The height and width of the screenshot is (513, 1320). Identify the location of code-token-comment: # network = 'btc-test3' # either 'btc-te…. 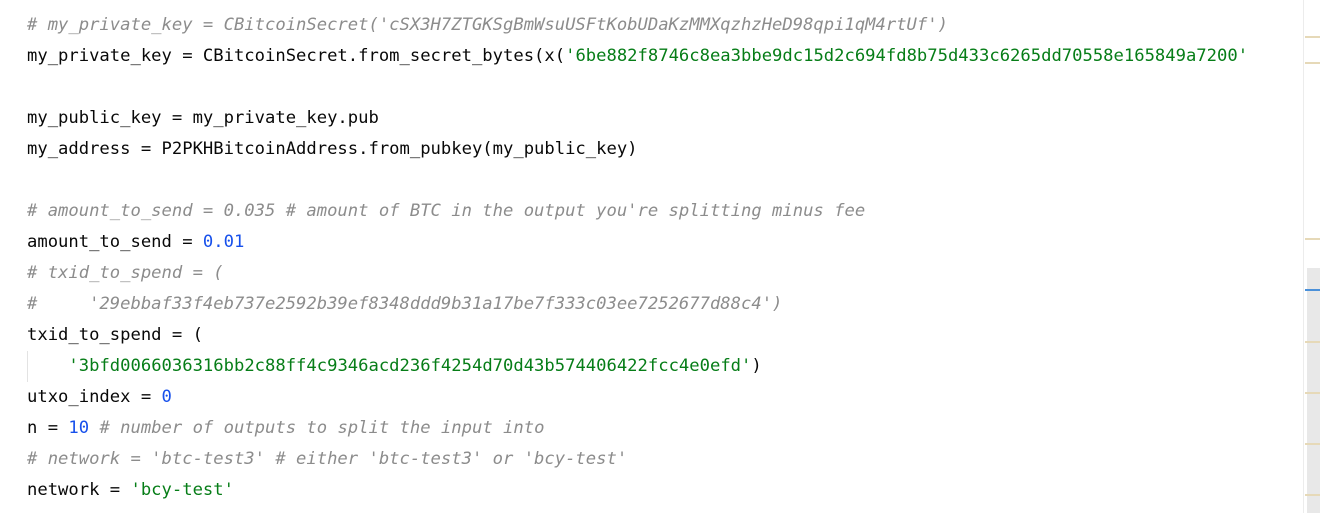
(327, 459).